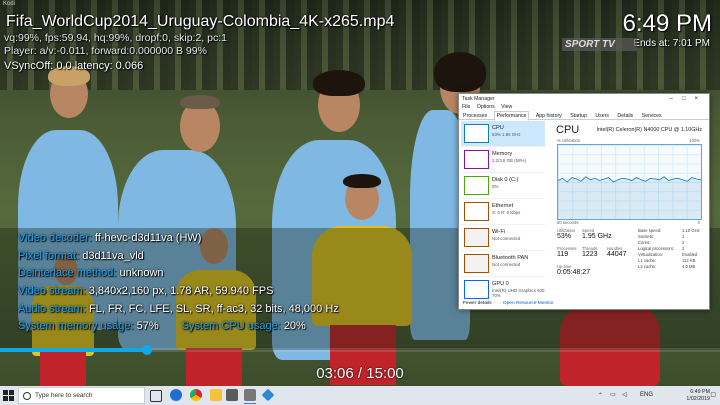 The image size is (720, 405). I want to click on cpu-utilization-chart, so click(629, 197).